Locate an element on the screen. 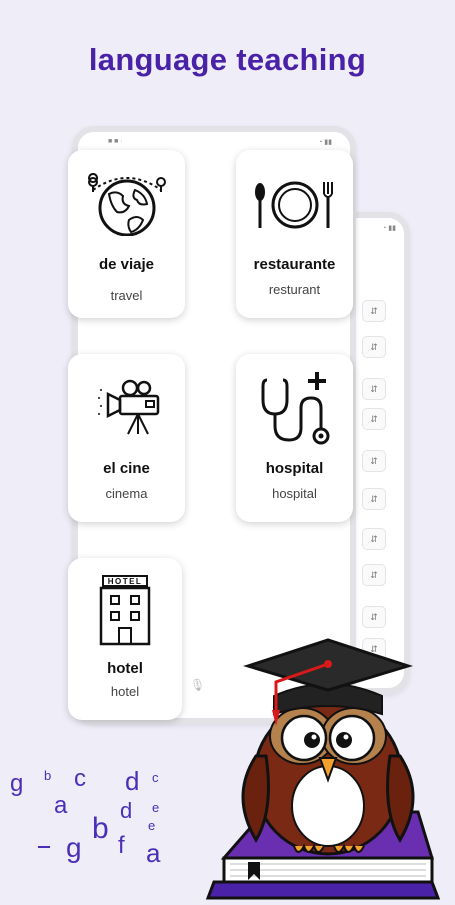 The width and height of the screenshot is (455, 905). card-hospital: hospital hospital is located at coordinates (294, 438).